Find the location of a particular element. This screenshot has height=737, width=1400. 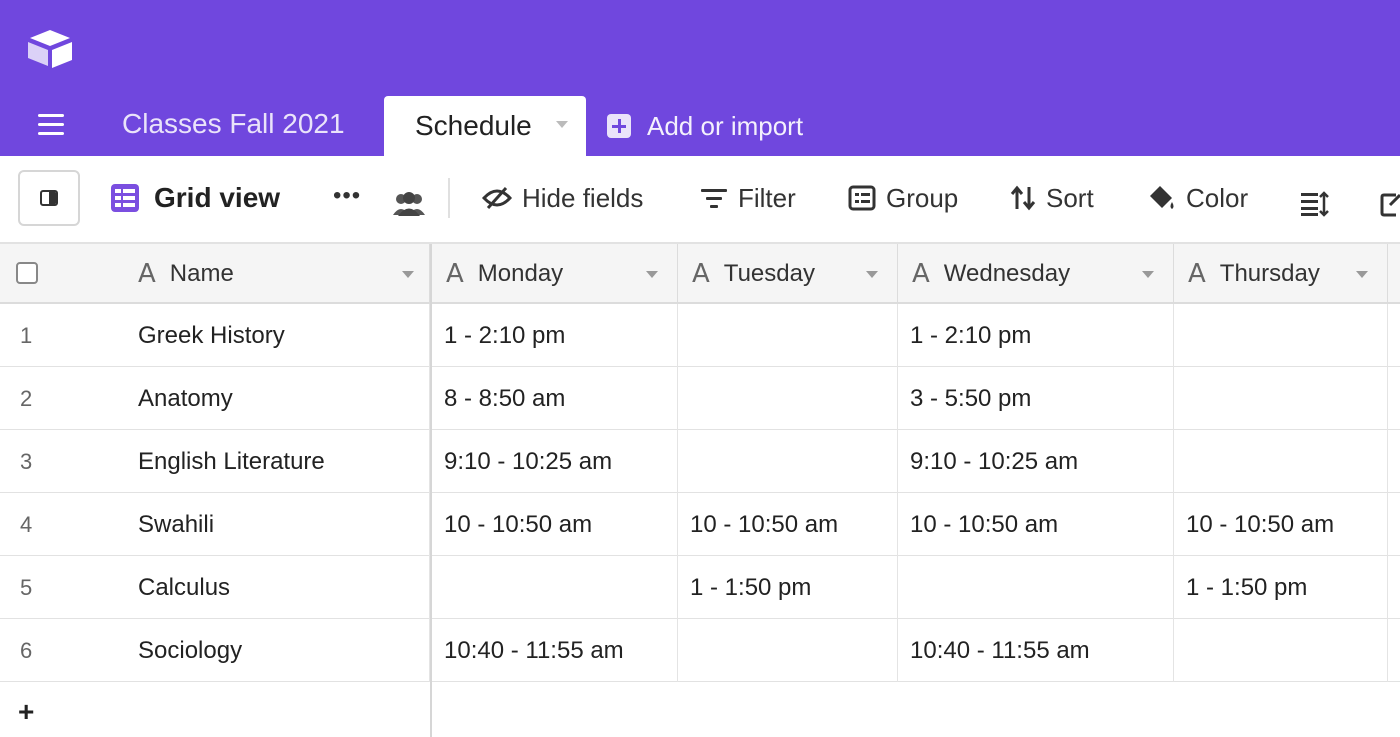

sort-button: Sort is located at coordinates (1052, 198).